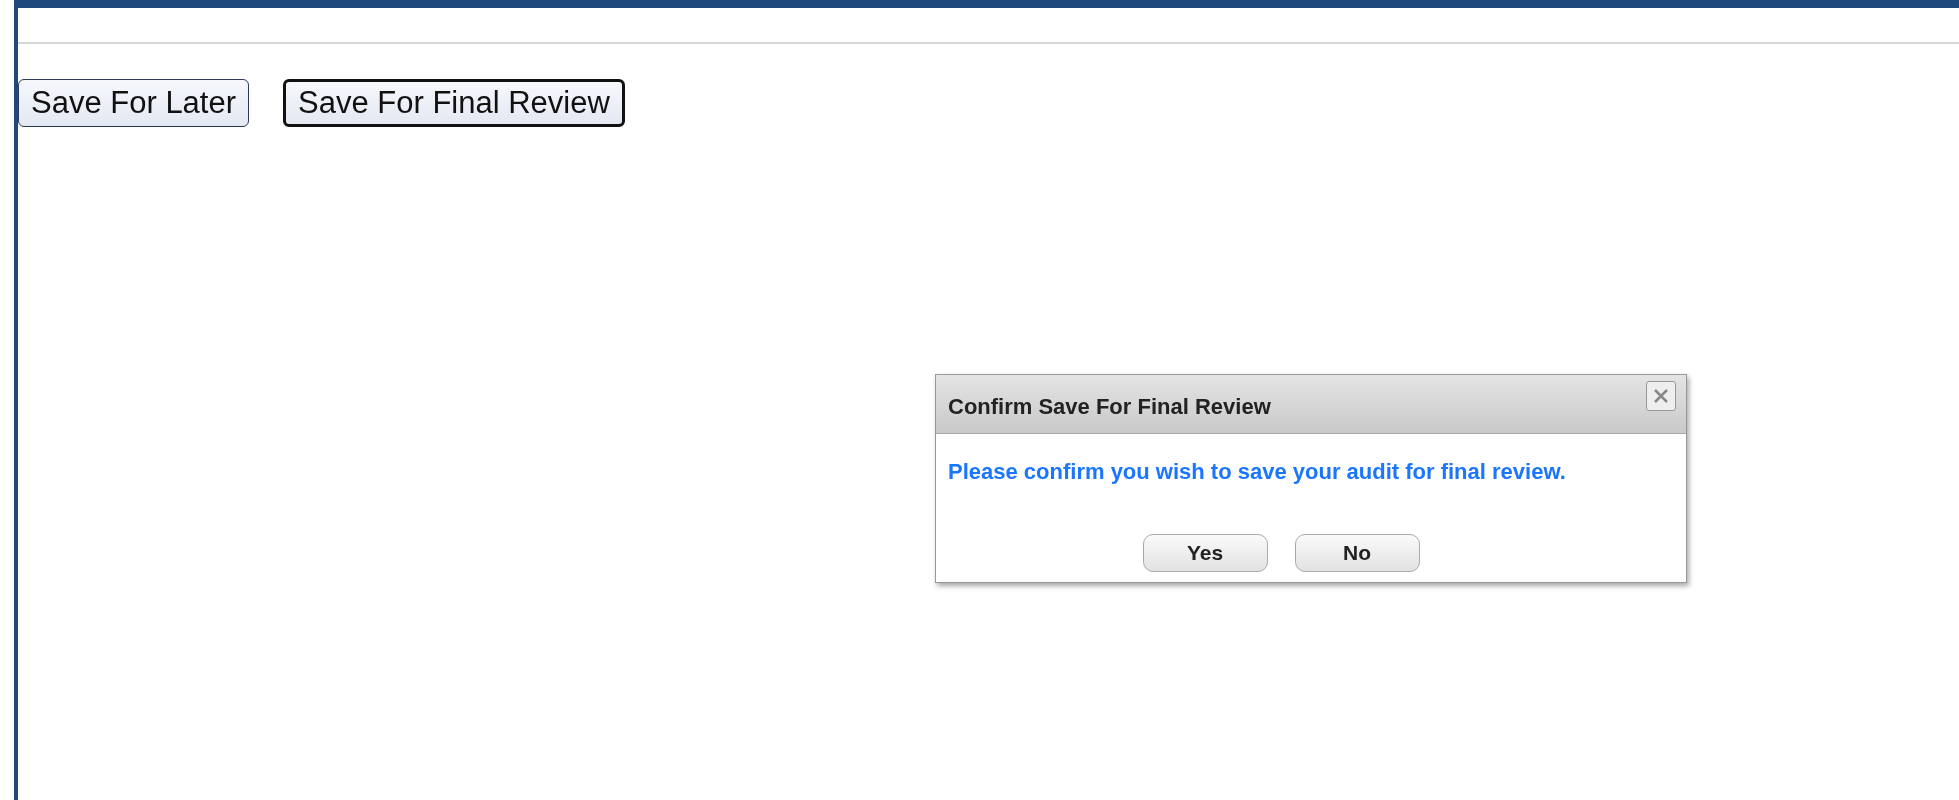 The image size is (1959, 800). Describe the element at coordinates (1357, 553) in the screenshot. I see `dialog-button: No` at that location.